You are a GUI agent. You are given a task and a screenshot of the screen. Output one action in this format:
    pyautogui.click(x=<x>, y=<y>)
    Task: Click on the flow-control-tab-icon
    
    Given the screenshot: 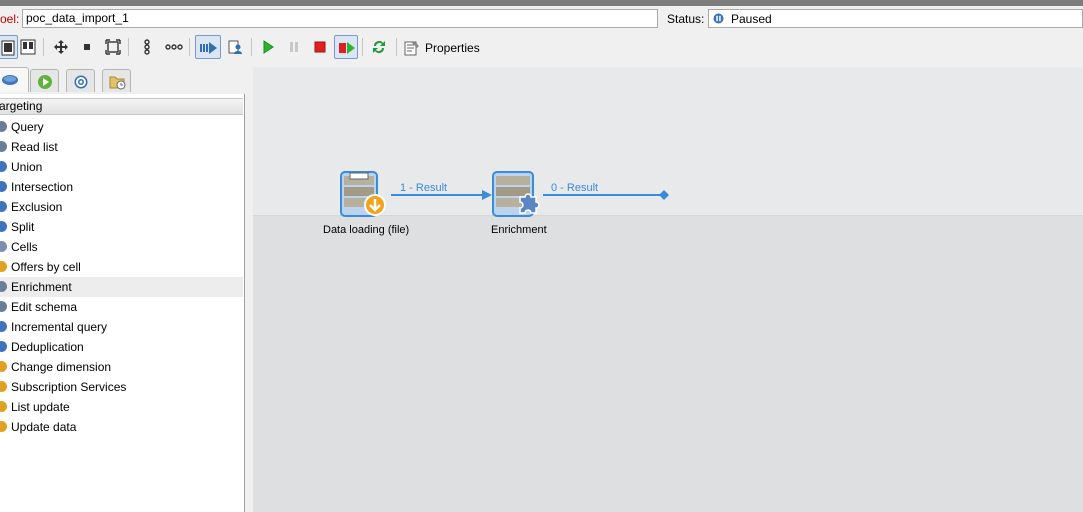 What is the action you would take?
    pyautogui.click(x=45, y=82)
    